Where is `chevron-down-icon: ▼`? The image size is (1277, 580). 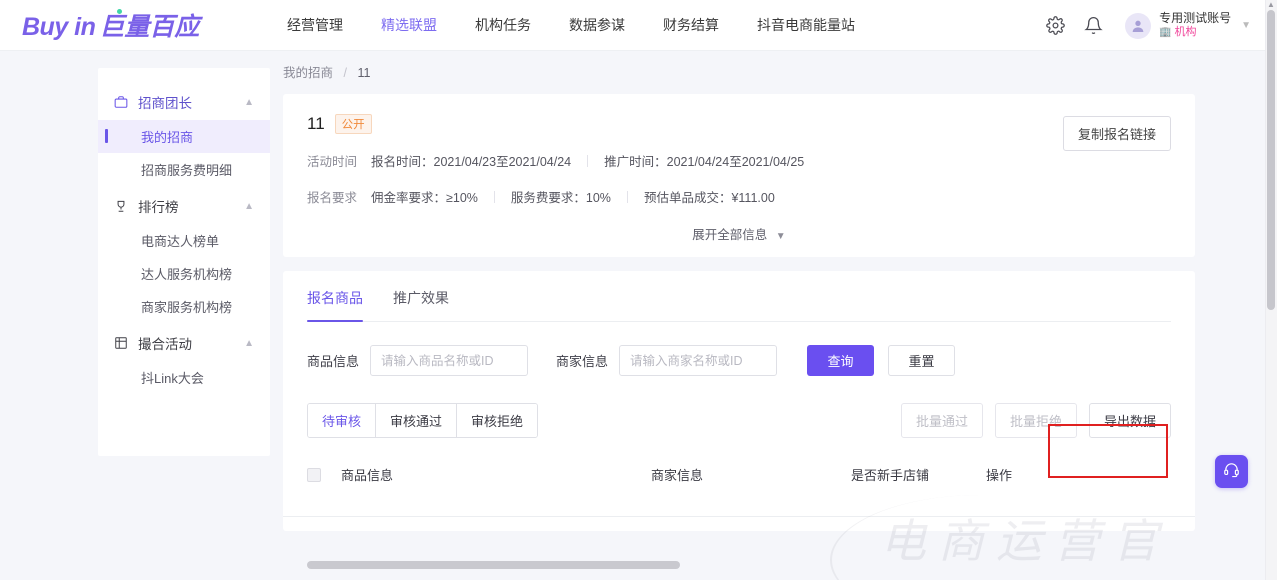 chevron-down-icon: ▼ is located at coordinates (1246, 25).